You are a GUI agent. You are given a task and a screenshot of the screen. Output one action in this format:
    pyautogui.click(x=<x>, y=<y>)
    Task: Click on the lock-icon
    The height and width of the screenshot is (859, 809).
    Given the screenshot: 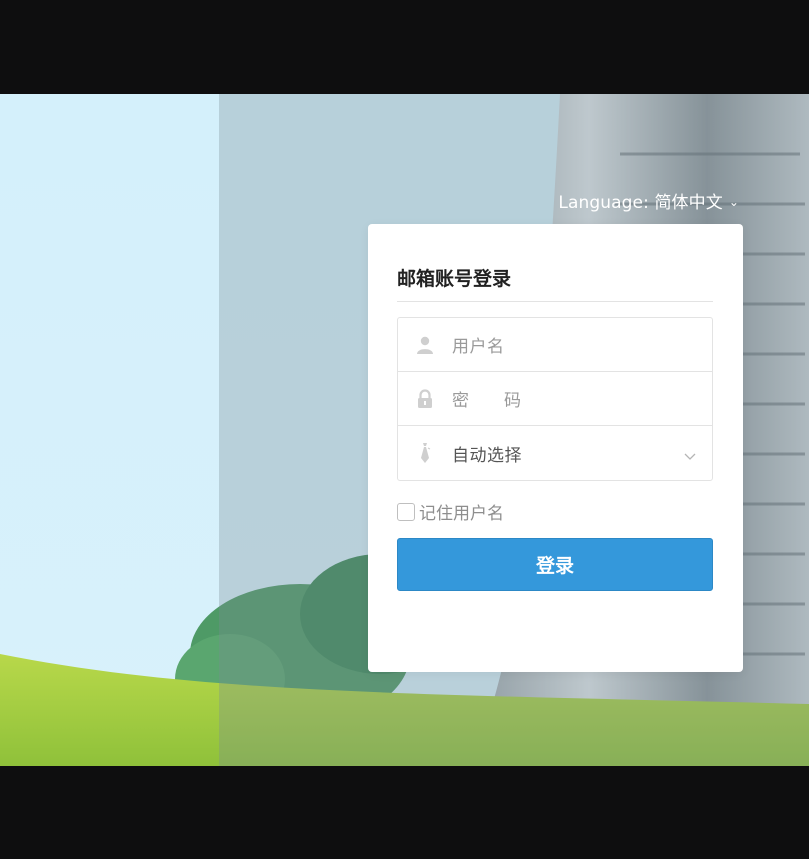 What is the action you would take?
    pyautogui.click(x=425, y=399)
    